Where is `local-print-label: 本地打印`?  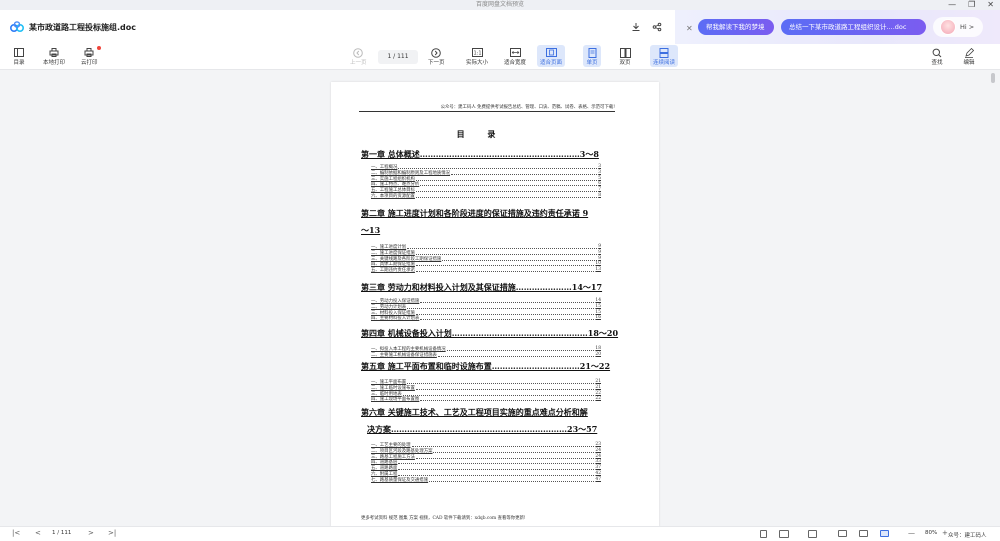
local-print-label: 本地打印 is located at coordinates (54, 63).